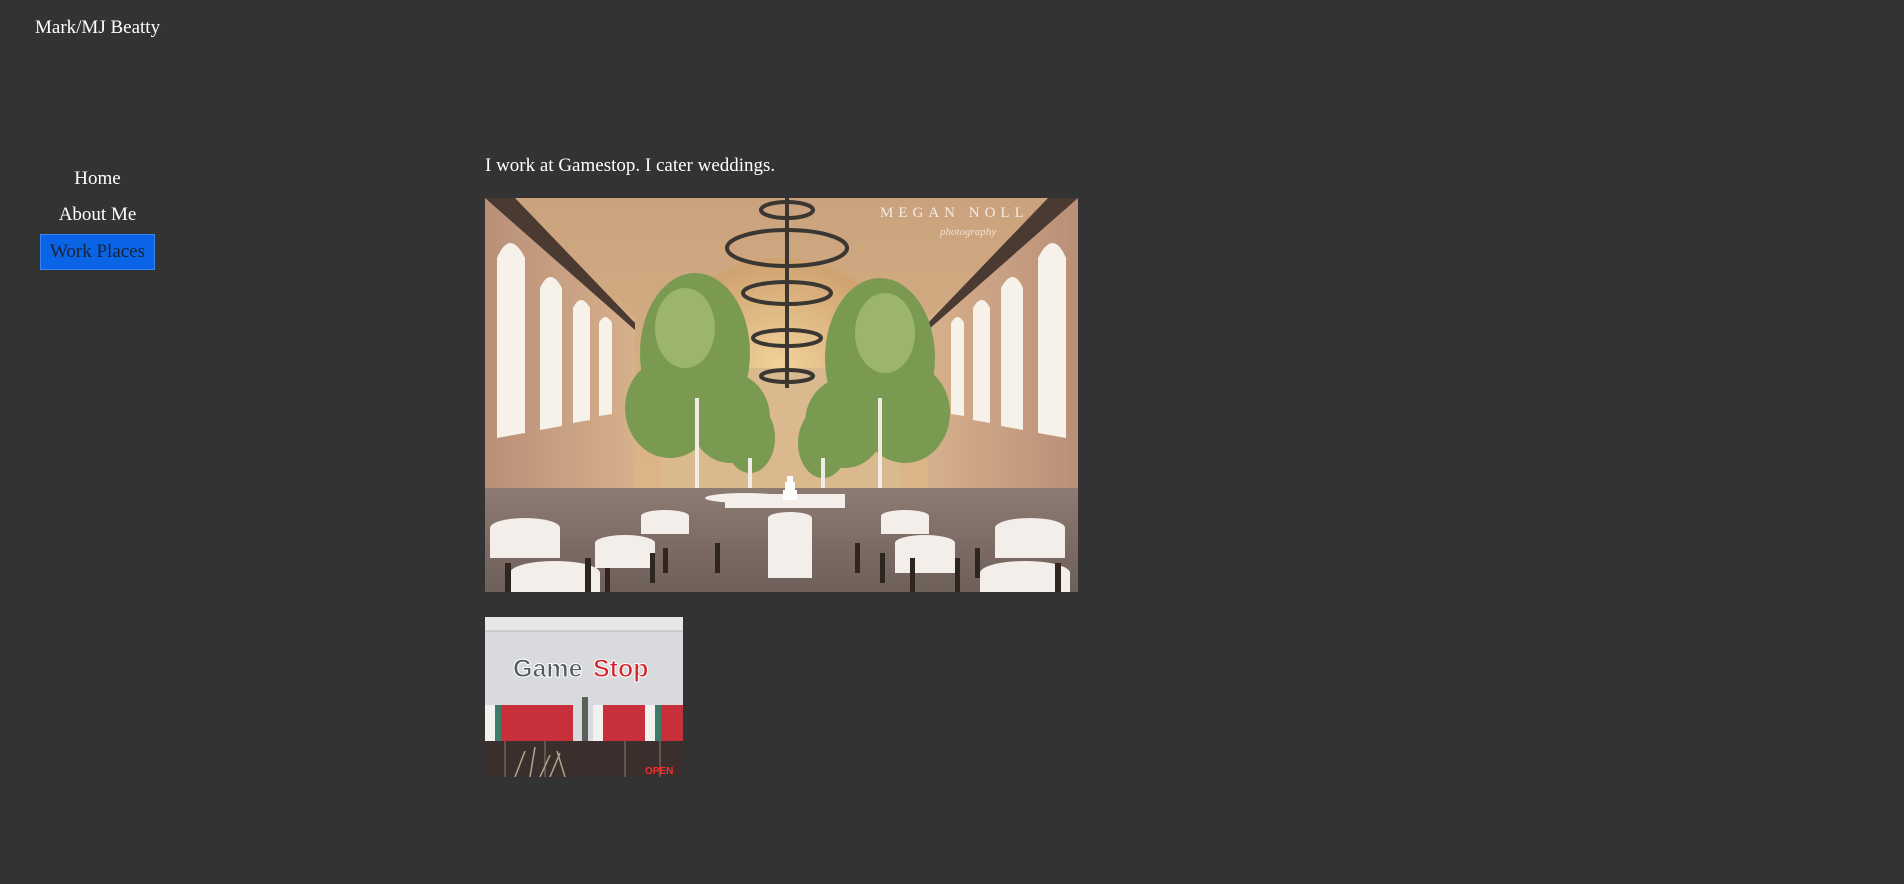 The height and width of the screenshot is (884, 1904). I want to click on open-sign: OPEN, so click(659, 771).